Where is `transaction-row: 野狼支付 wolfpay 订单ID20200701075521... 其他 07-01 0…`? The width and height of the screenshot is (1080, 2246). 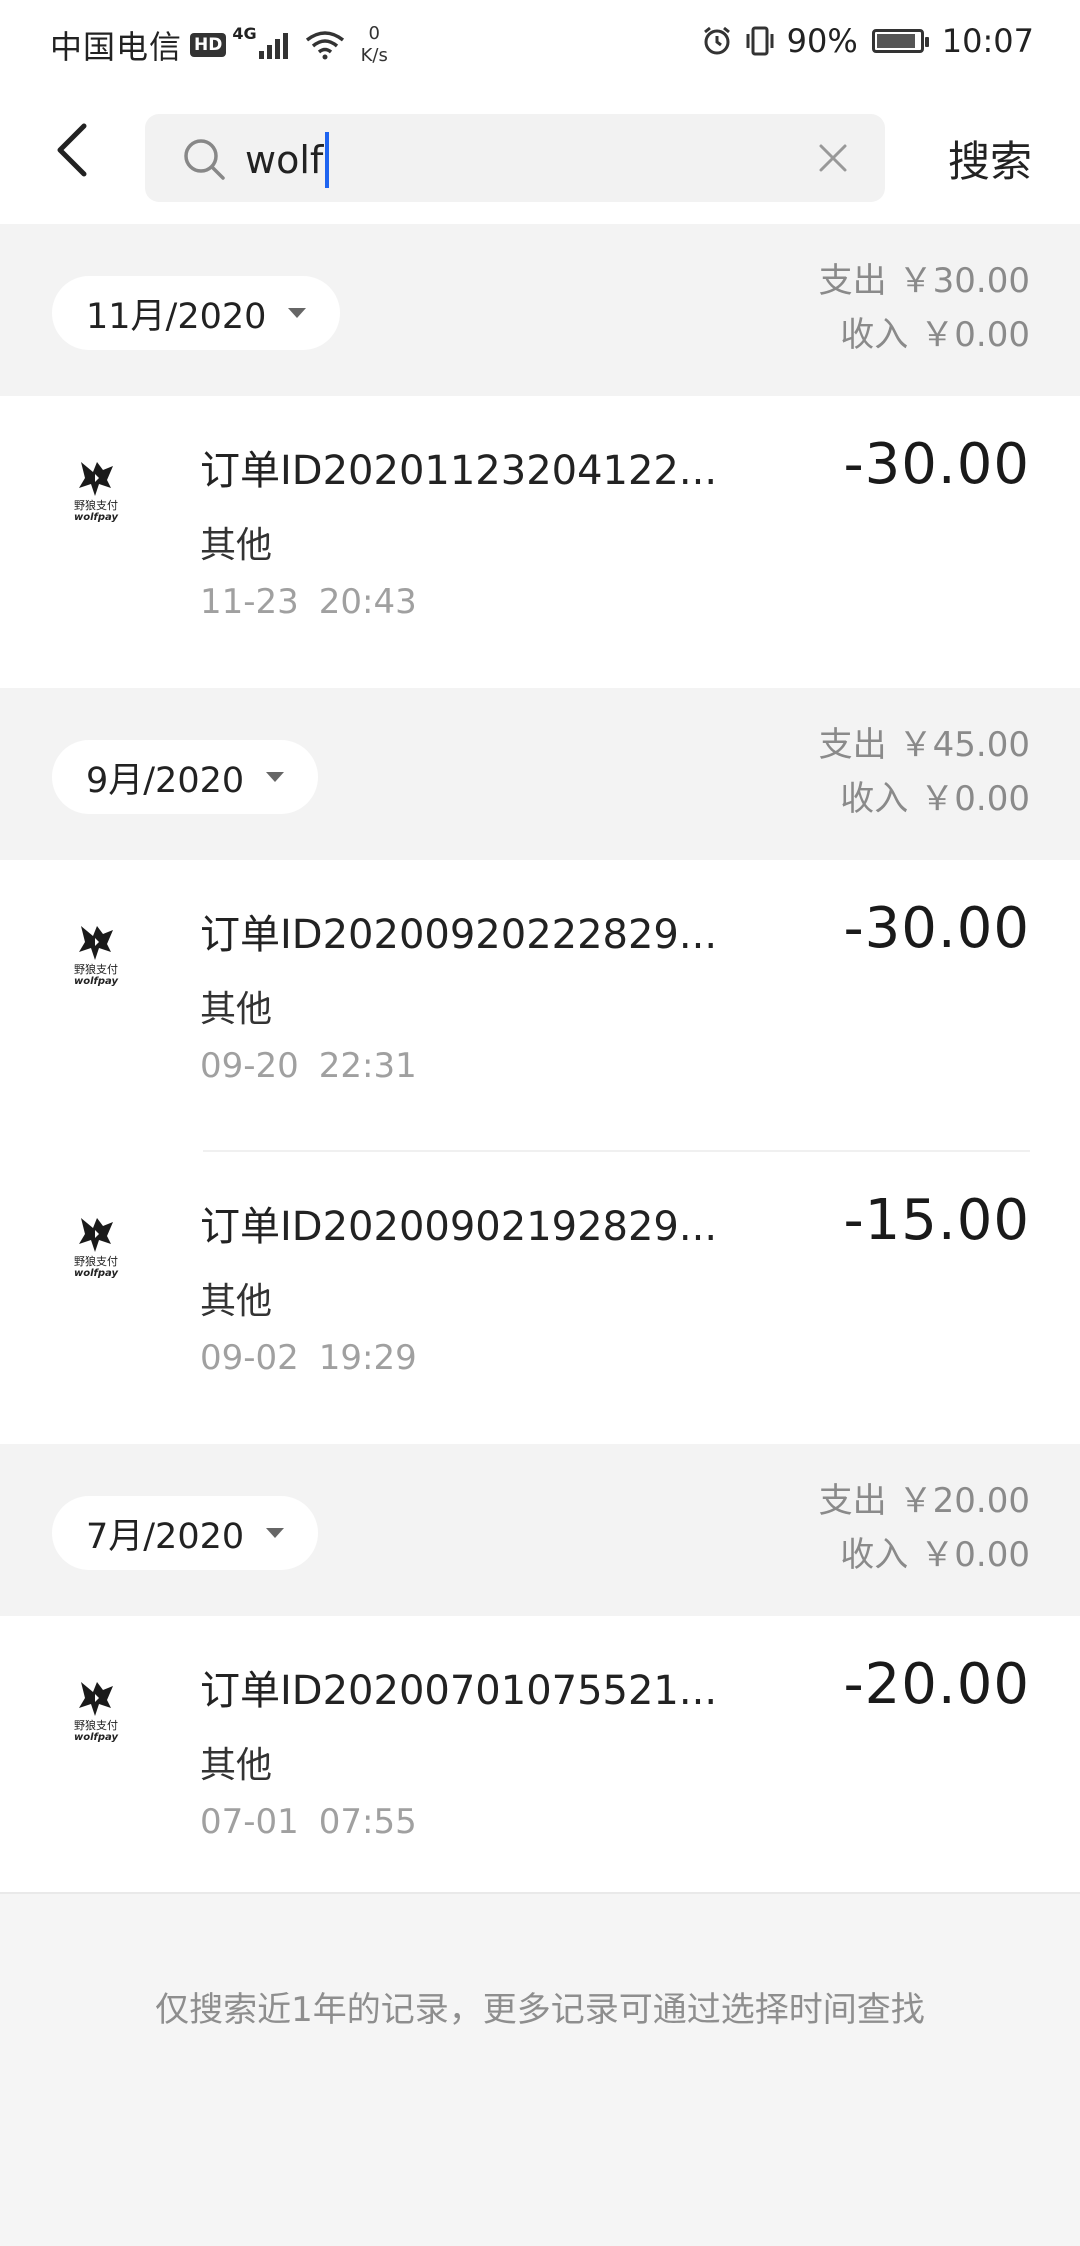
transaction-row: 野狼支付 wolfpay 订单ID20200701075521... 其他 07-01 0… is located at coordinates (540, 1762).